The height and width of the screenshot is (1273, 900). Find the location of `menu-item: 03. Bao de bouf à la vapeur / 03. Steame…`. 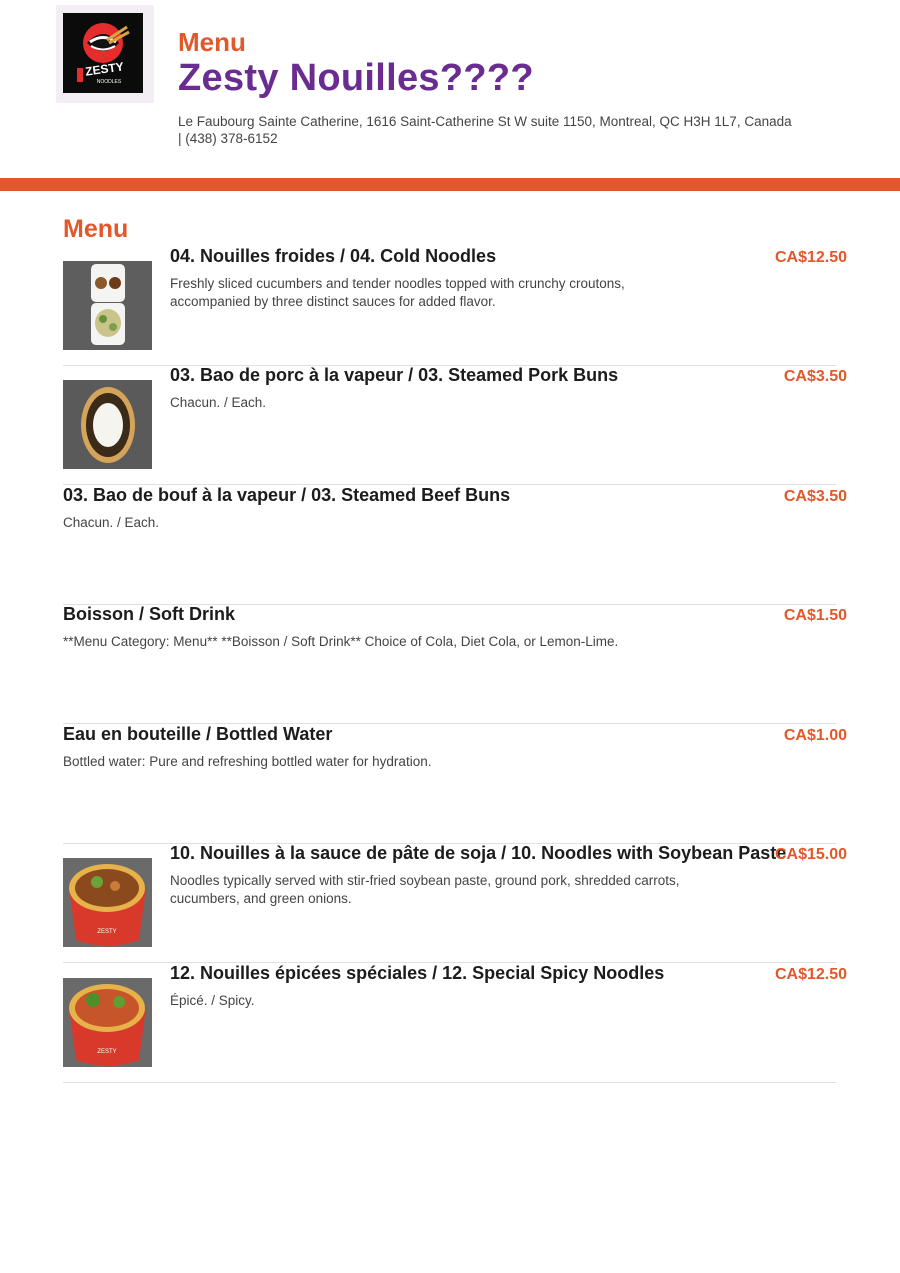

menu-item: 03. Bao de bouf à la vapeur / 03. Steame… is located at coordinates (455, 545).